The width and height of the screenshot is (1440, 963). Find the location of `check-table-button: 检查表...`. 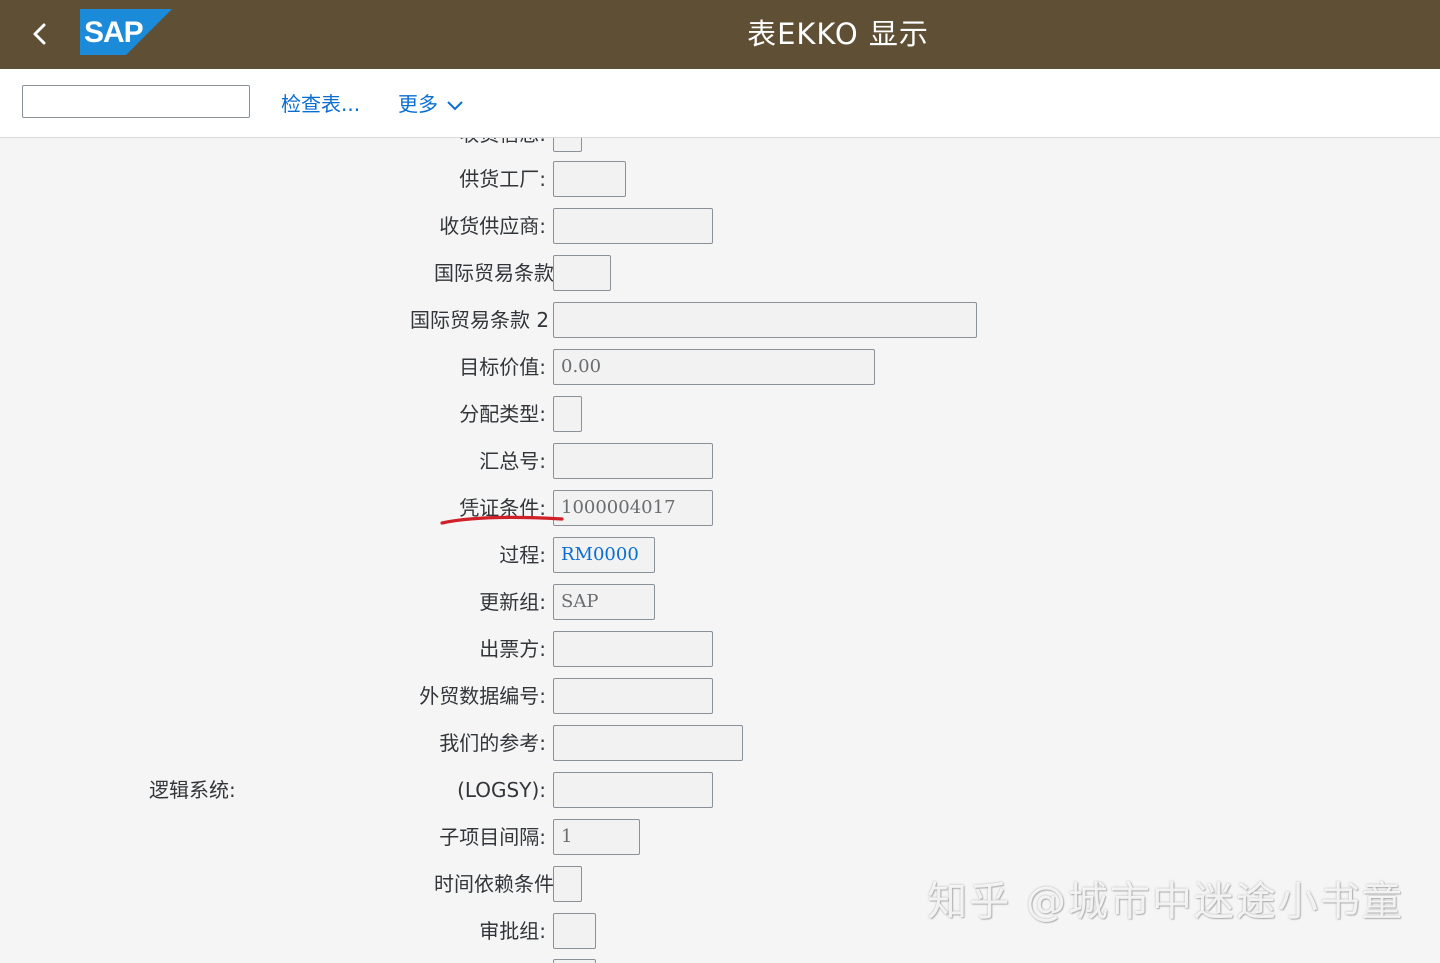

check-table-button: 检查表... is located at coordinates (320, 104).